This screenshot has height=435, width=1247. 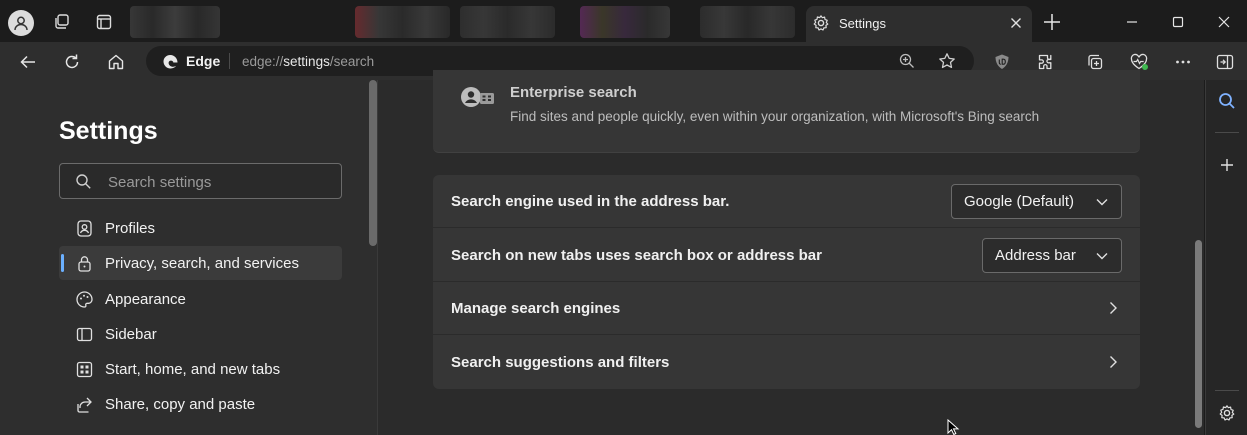 I want to click on sidebar-item-sidebar: Sidebar, so click(x=200, y=334).